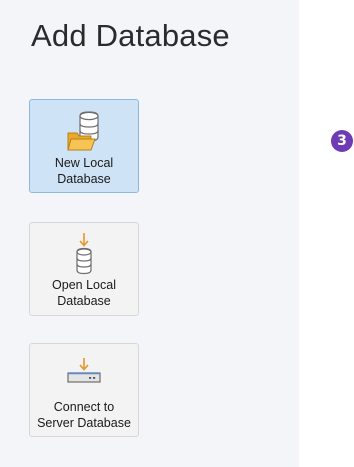 This screenshot has width=354, height=467. What do you see at coordinates (84, 415) in the screenshot?
I see `connect-server-database-label: Connect to Server Database` at bounding box center [84, 415].